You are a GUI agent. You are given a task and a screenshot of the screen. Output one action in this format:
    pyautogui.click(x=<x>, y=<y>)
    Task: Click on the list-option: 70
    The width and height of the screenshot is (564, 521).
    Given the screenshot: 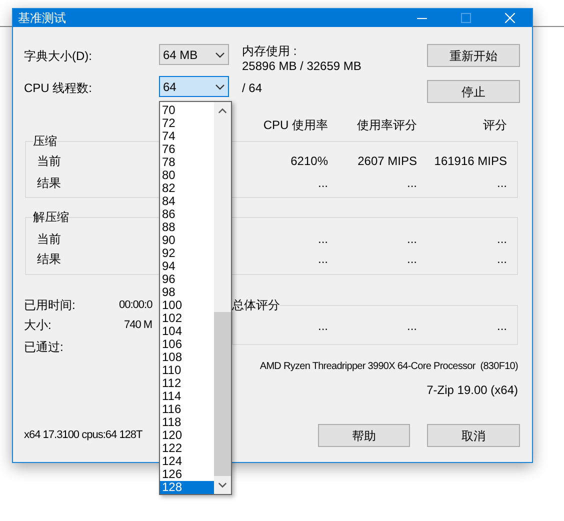 What is the action you would take?
    pyautogui.click(x=187, y=110)
    